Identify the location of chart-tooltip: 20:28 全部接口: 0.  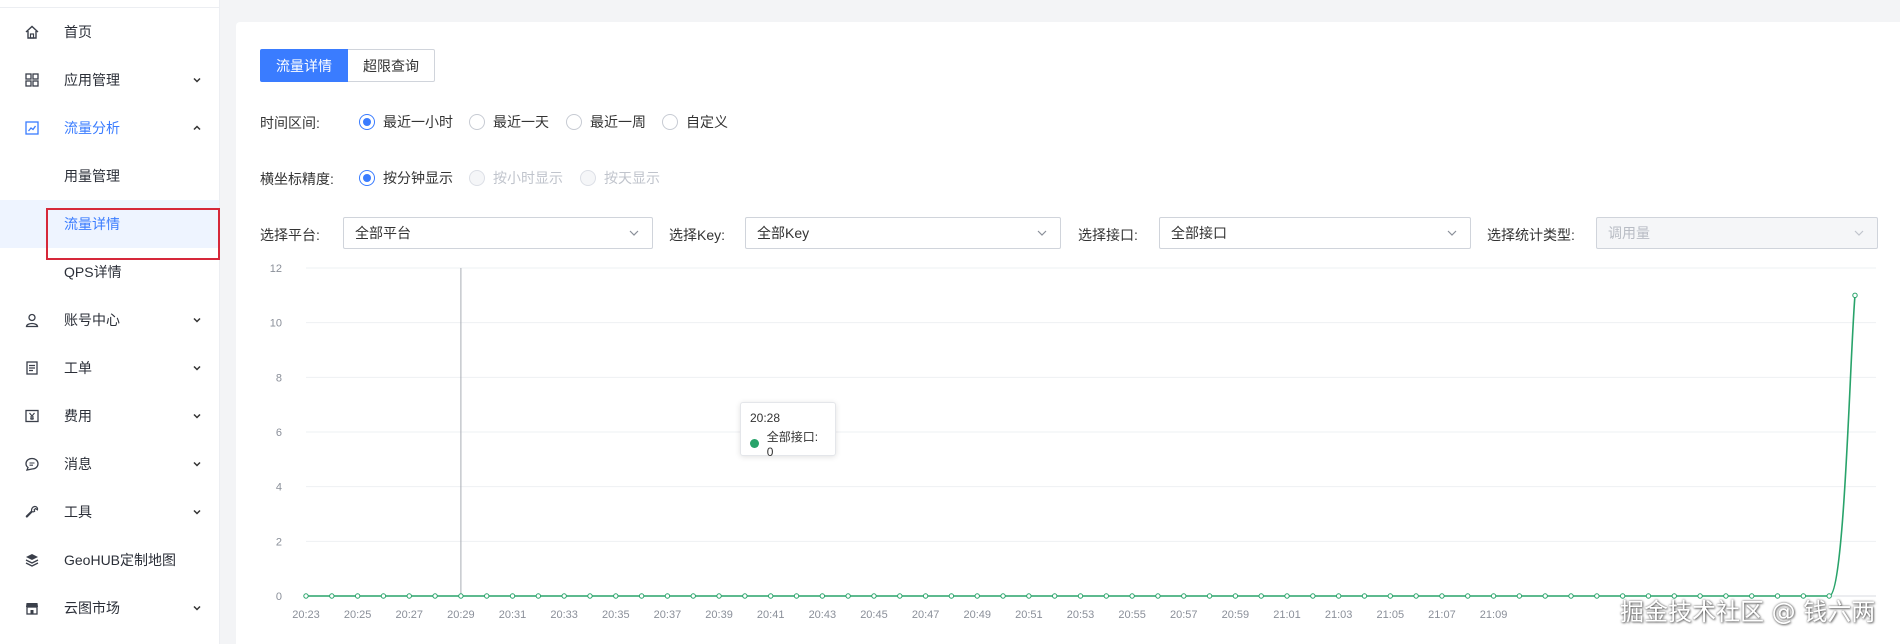
(788, 430).